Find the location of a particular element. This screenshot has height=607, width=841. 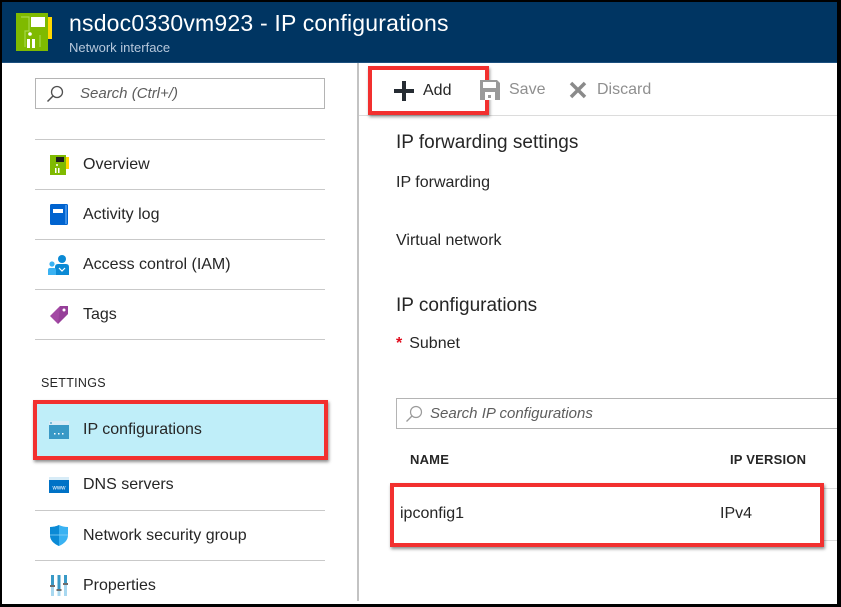

column-header-name: NAME is located at coordinates (429, 459).